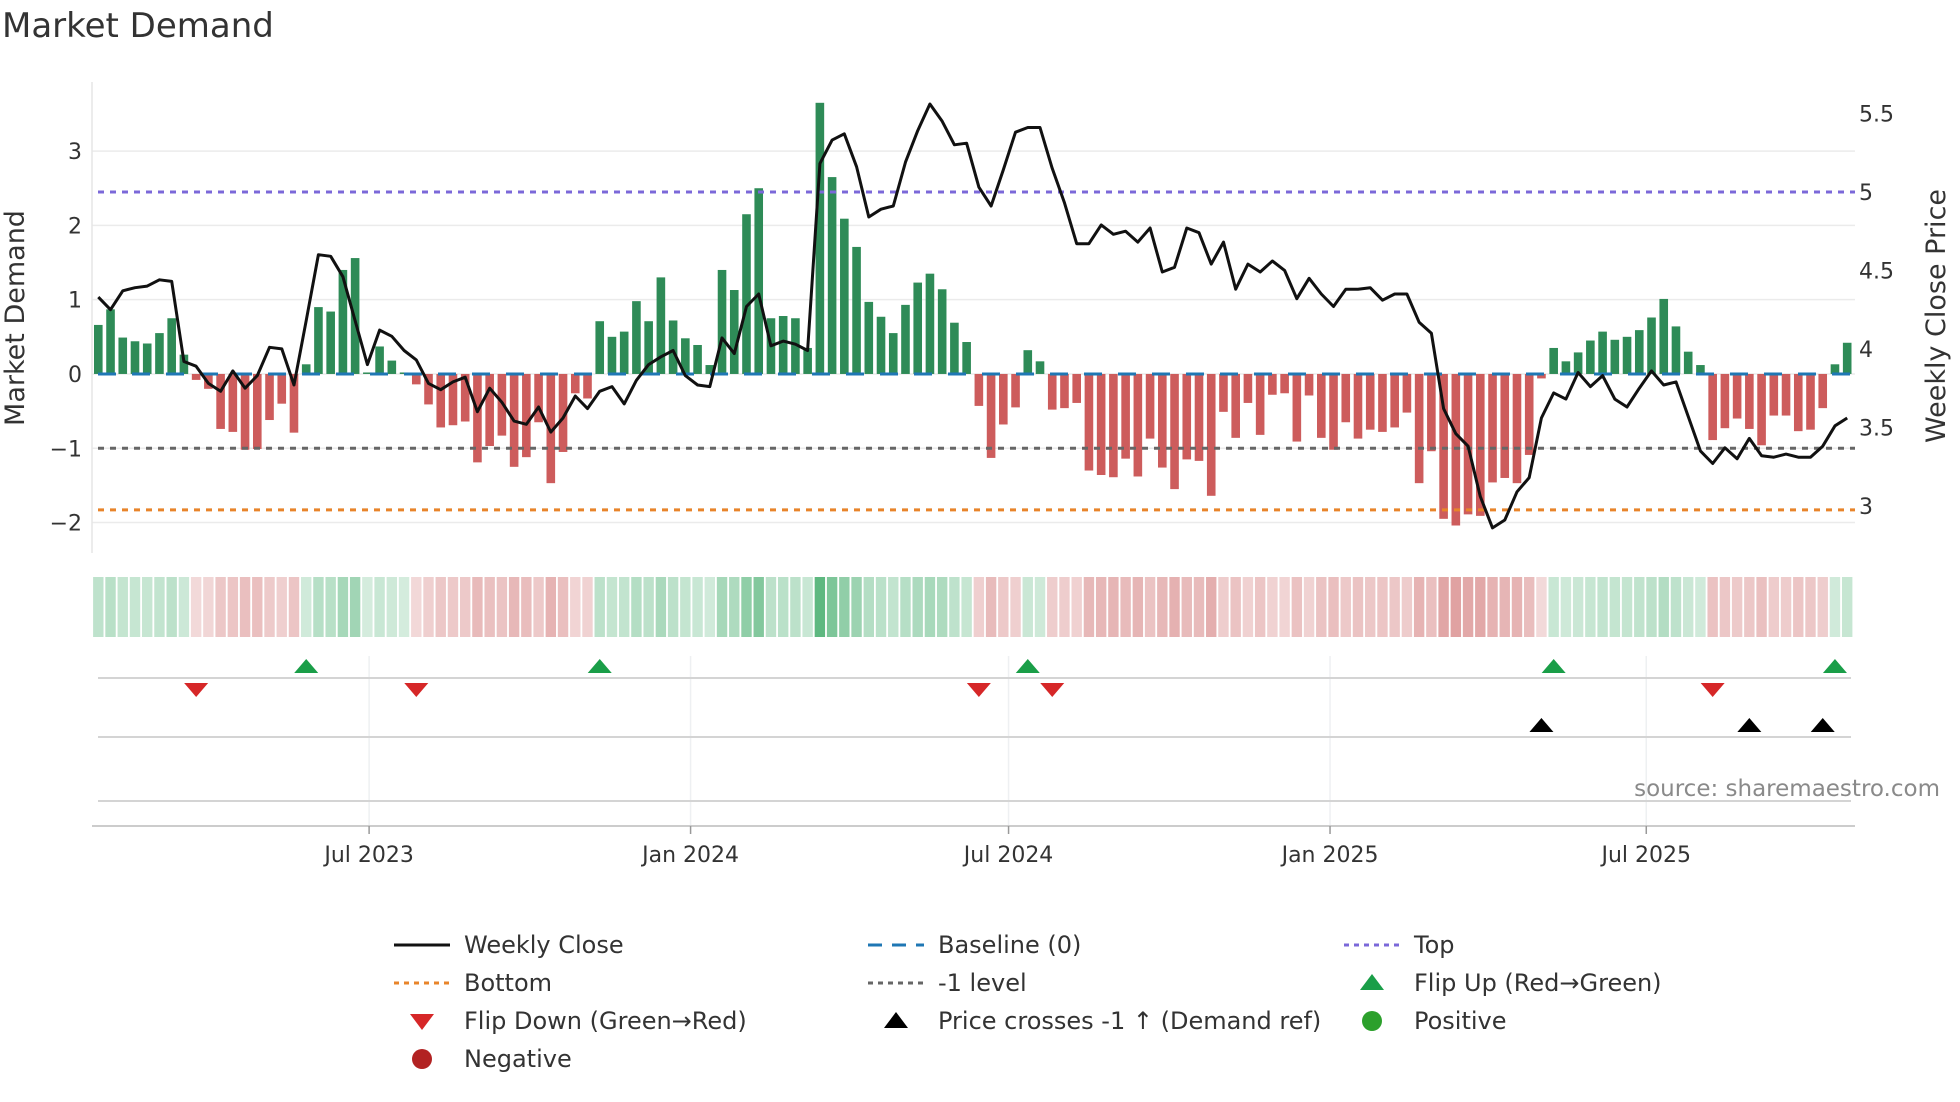 The width and height of the screenshot is (1960, 1102). I want to click on y2-tick-label: 3.5, so click(1876, 428).